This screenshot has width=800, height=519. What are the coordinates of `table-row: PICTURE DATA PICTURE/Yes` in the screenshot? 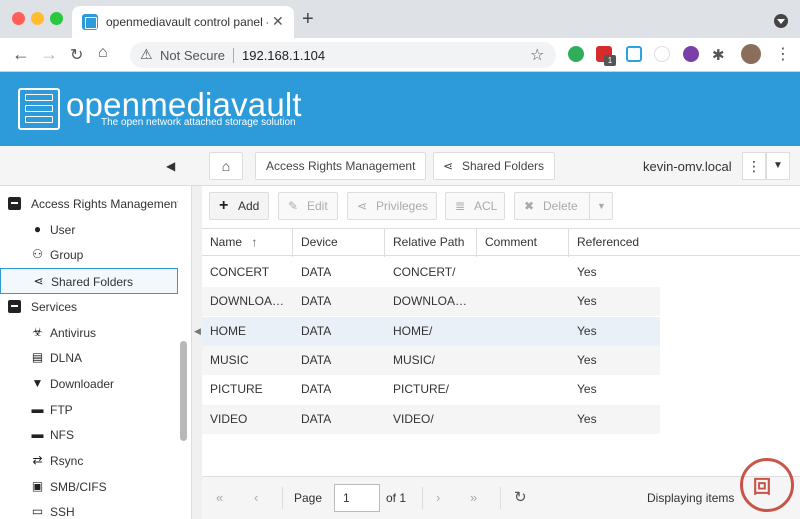 It's located at (431, 389).